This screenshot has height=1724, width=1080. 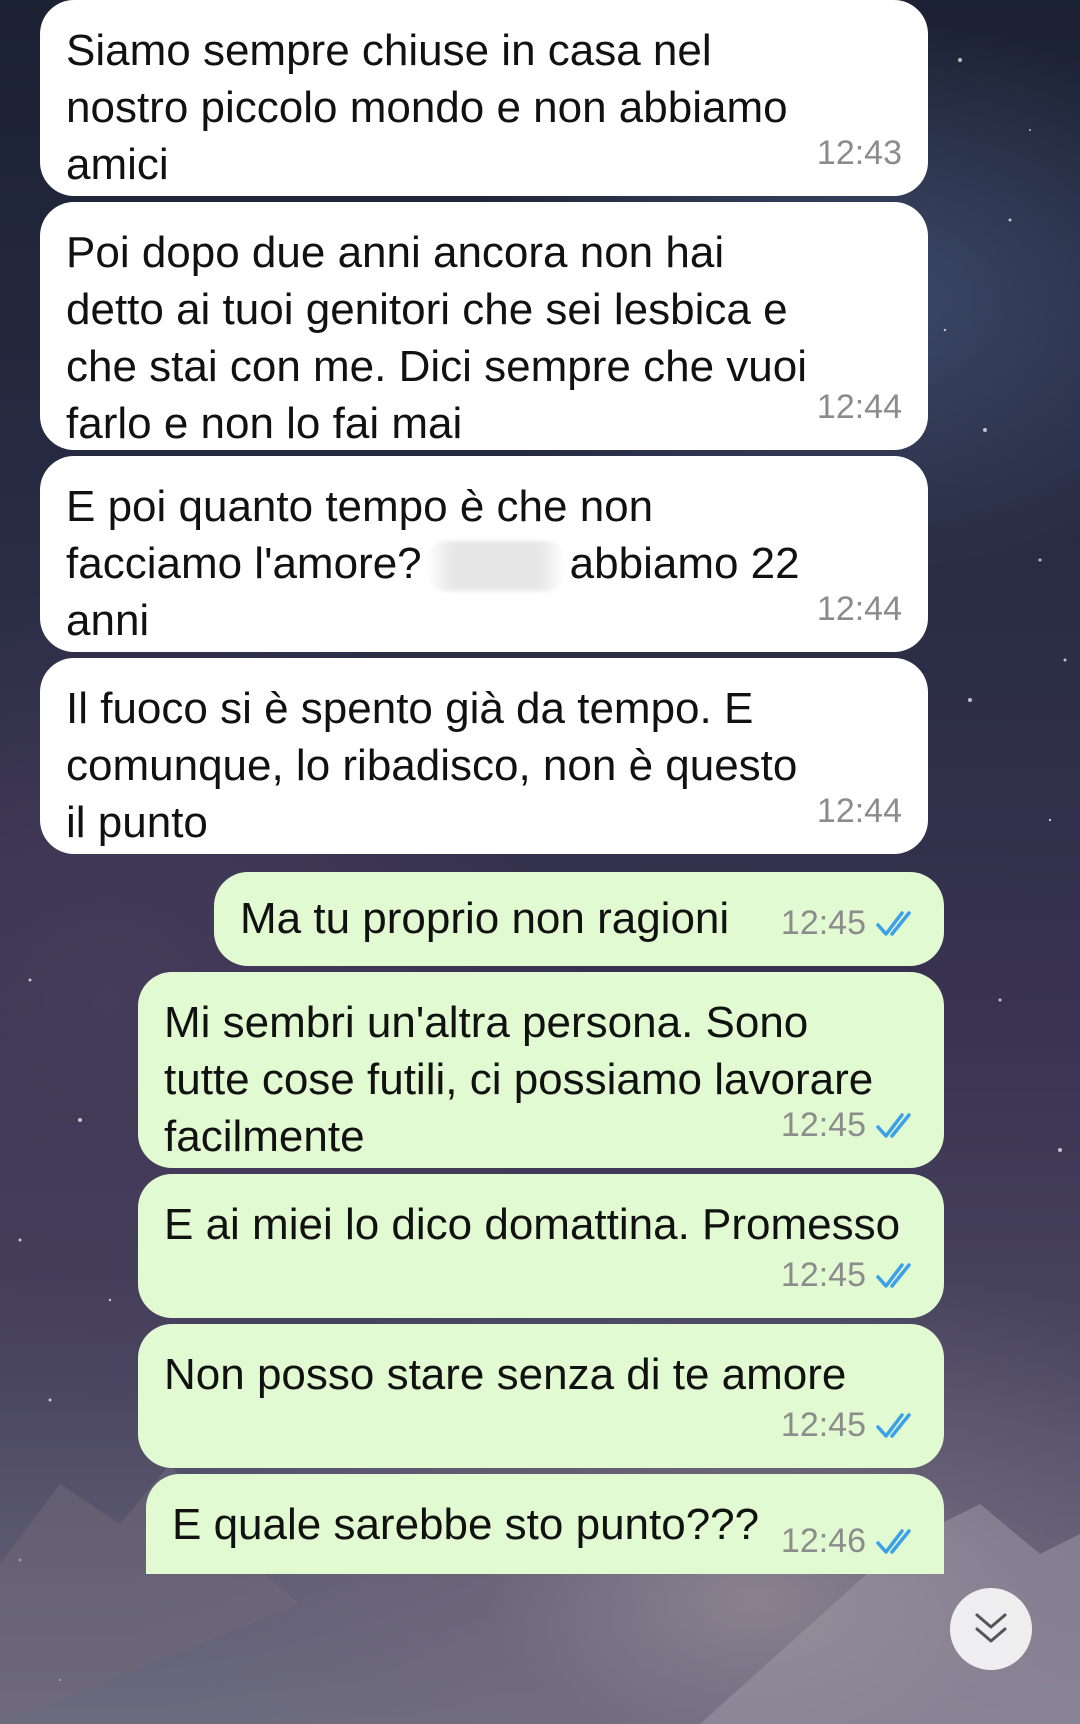 I want to click on message-bubble-outgoing: Non posso stare senza di te amore 12:45, so click(x=541, y=1396).